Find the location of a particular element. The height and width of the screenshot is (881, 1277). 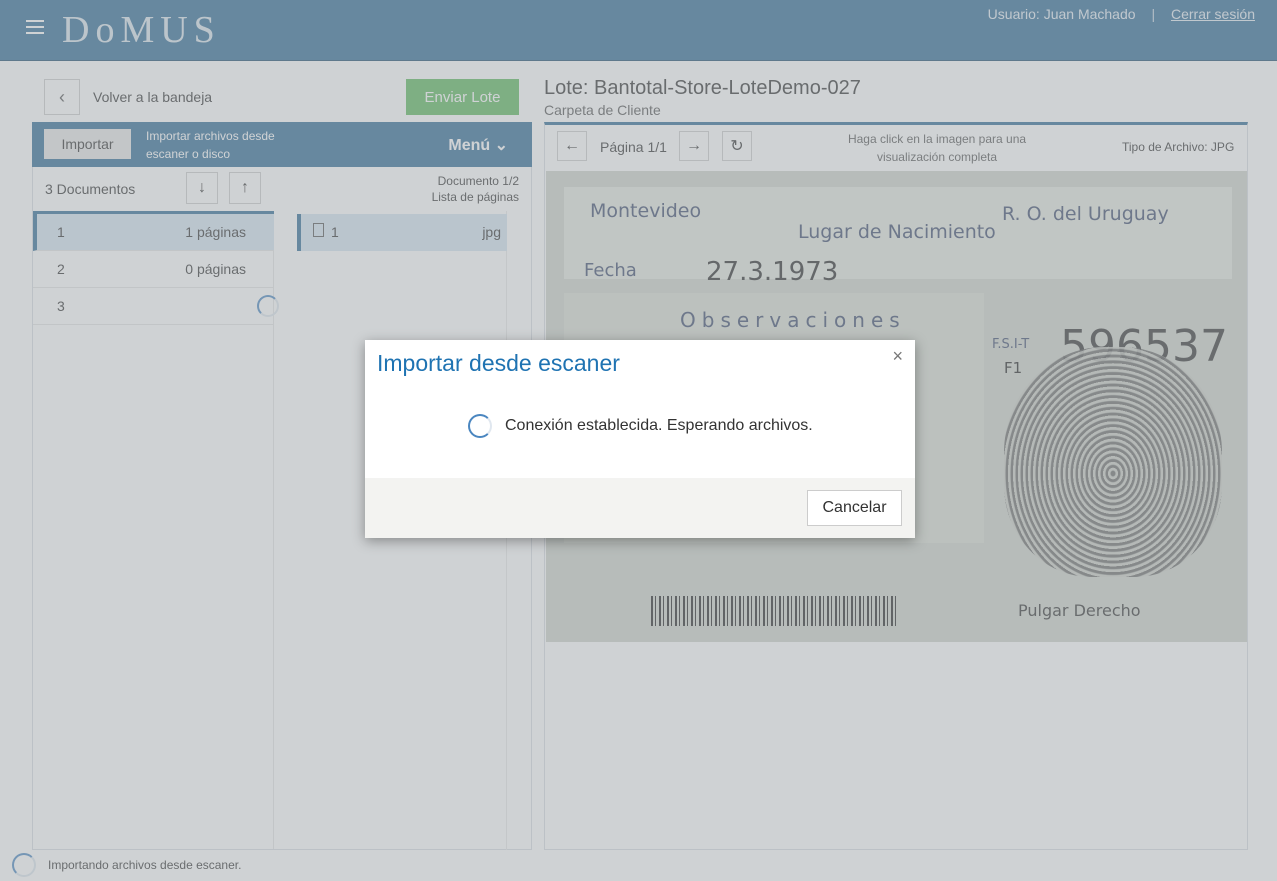

modal-footer: Cancelar is located at coordinates (640, 508).